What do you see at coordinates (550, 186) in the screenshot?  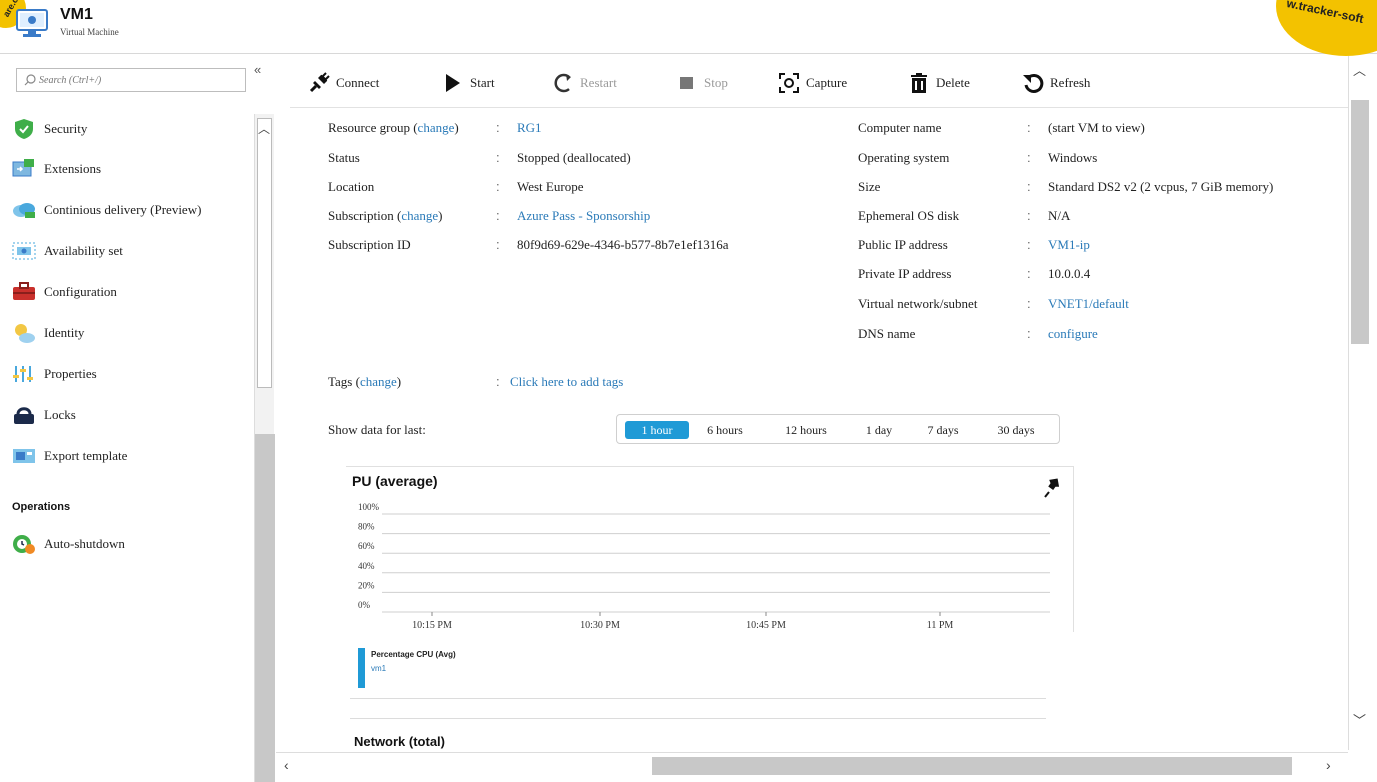 I see `location-value: West Europe` at bounding box center [550, 186].